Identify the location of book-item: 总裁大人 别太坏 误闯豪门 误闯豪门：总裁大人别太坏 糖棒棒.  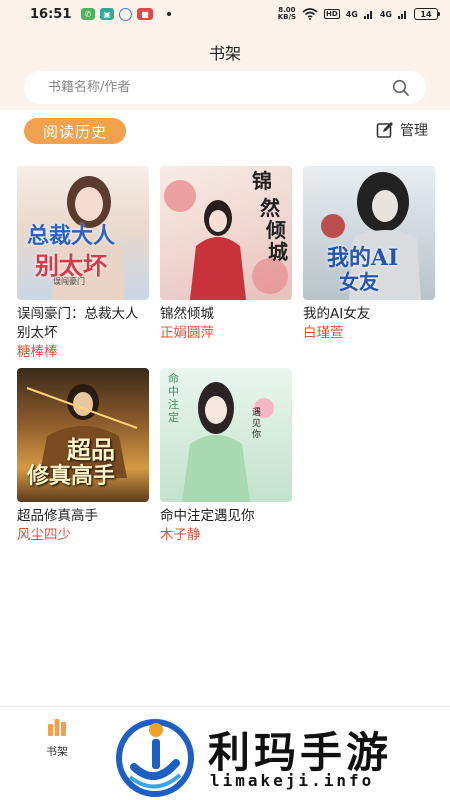
(83, 264).